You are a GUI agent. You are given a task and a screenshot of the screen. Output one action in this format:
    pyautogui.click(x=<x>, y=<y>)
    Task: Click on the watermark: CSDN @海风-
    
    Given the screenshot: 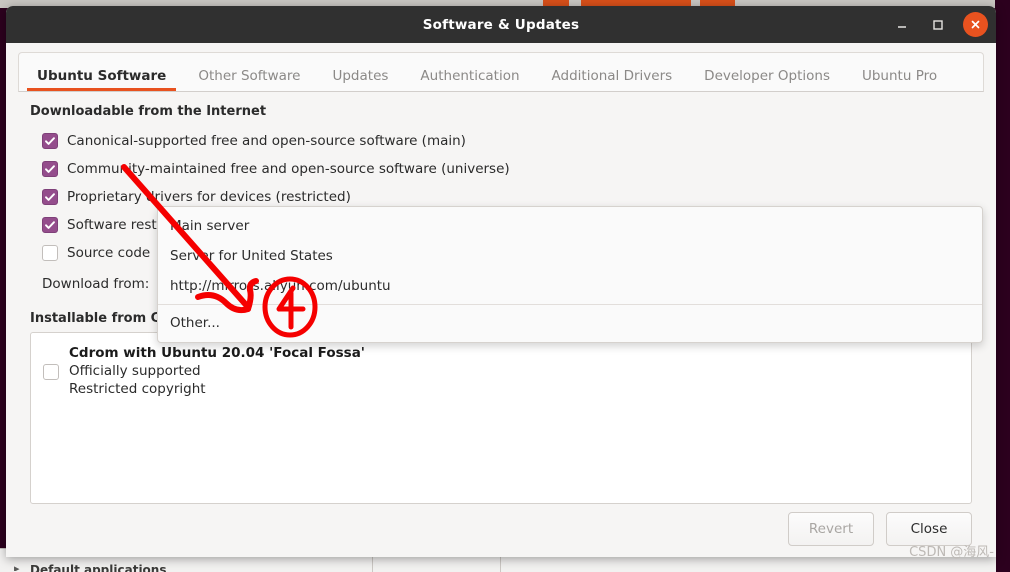 What is the action you would take?
    pyautogui.click(x=951, y=552)
    